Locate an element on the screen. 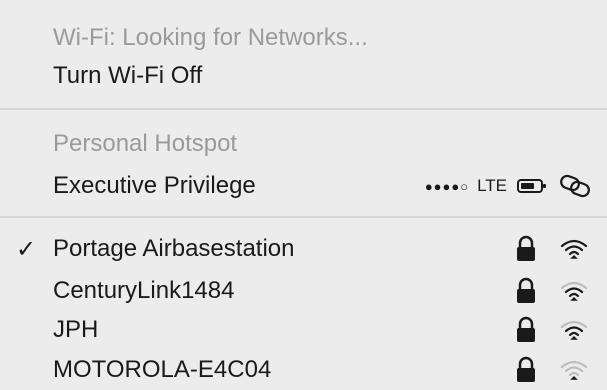  network-name: CenturyLink1484 is located at coordinates (144, 290).